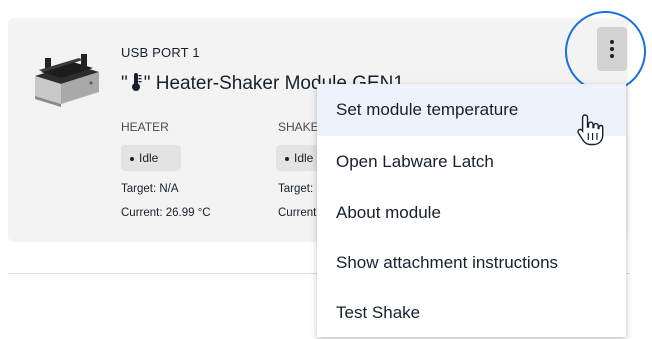 The height and width of the screenshot is (339, 652). Describe the element at coordinates (166, 213) in the screenshot. I see `heater-current: Current: 26.99 °C` at that location.